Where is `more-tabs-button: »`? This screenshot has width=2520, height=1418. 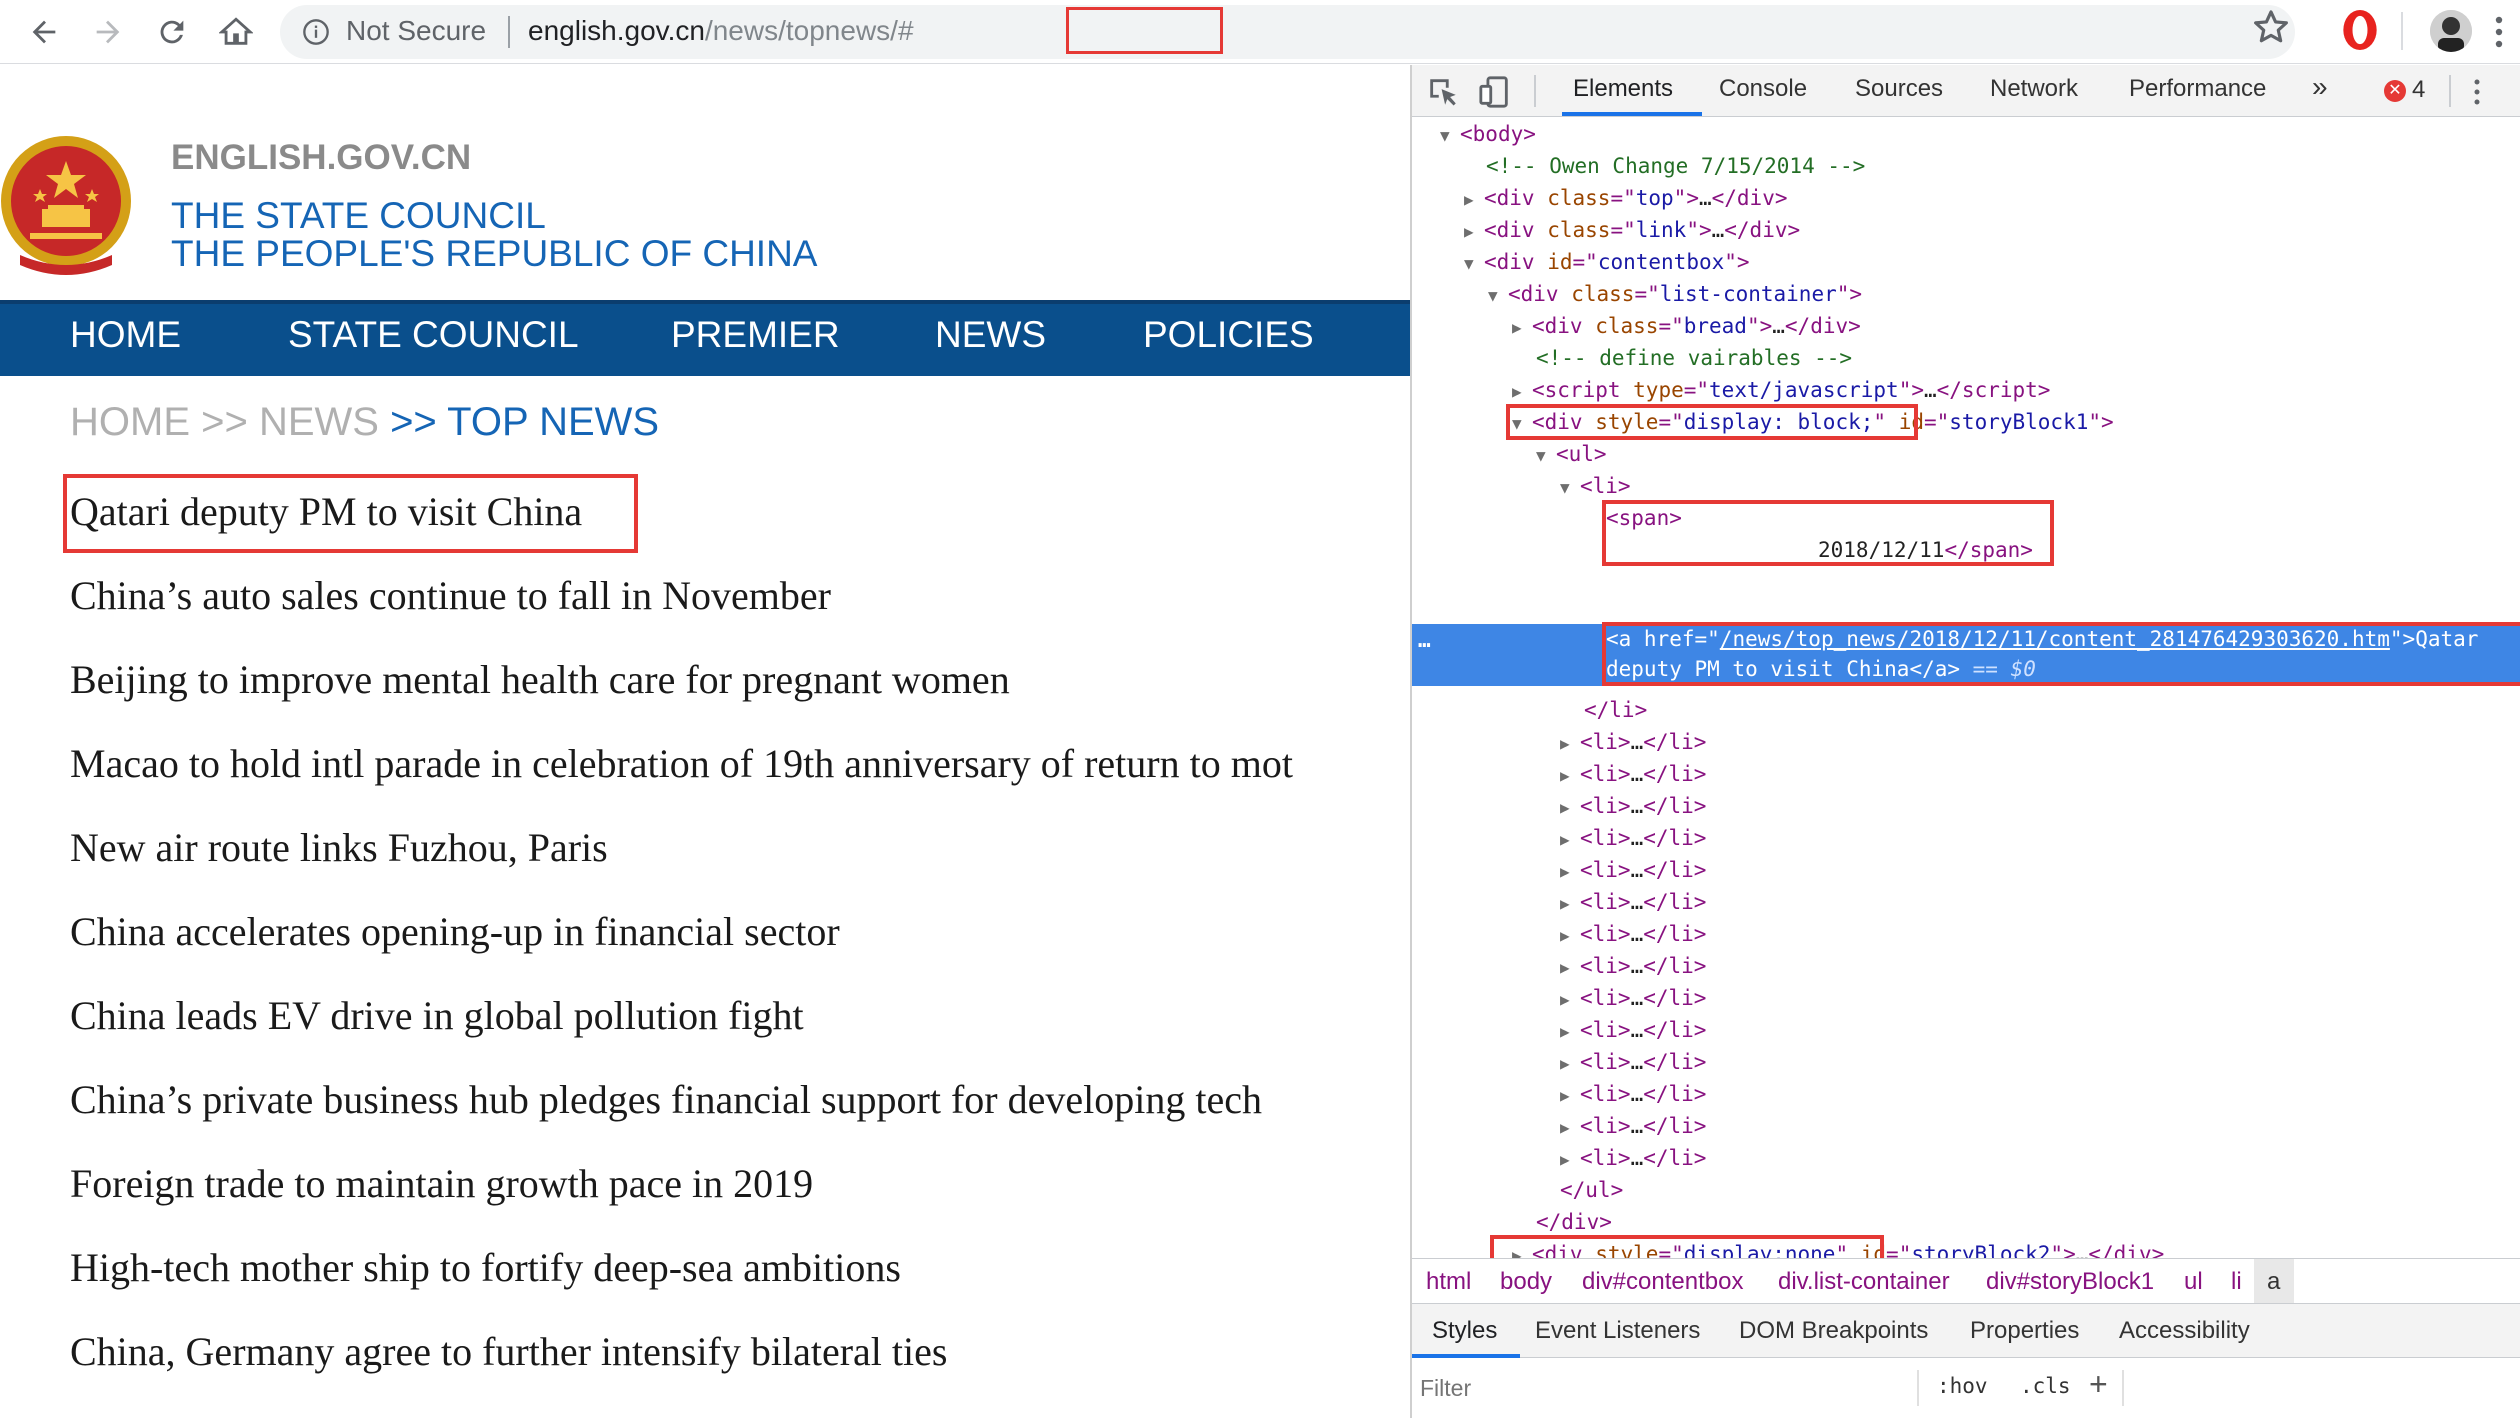 more-tabs-button: » is located at coordinates (2320, 87).